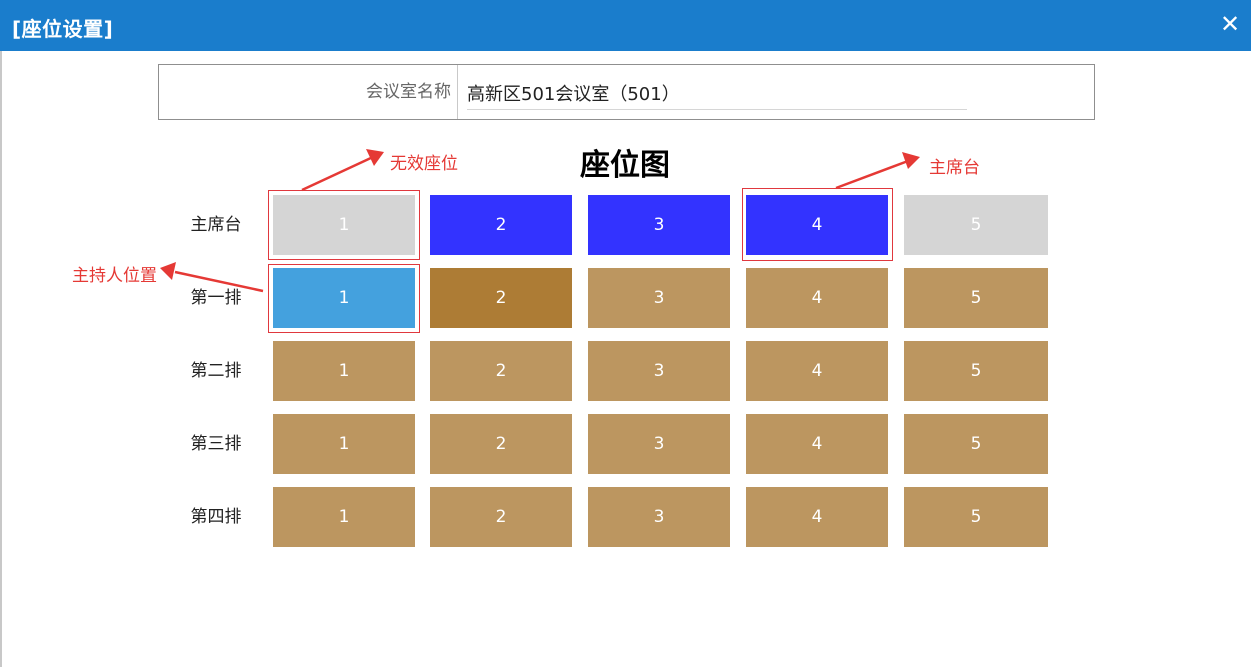 The width and height of the screenshot is (1251, 667). What do you see at coordinates (817, 444) in the screenshot?
I see `seat-row3-4: 4` at bounding box center [817, 444].